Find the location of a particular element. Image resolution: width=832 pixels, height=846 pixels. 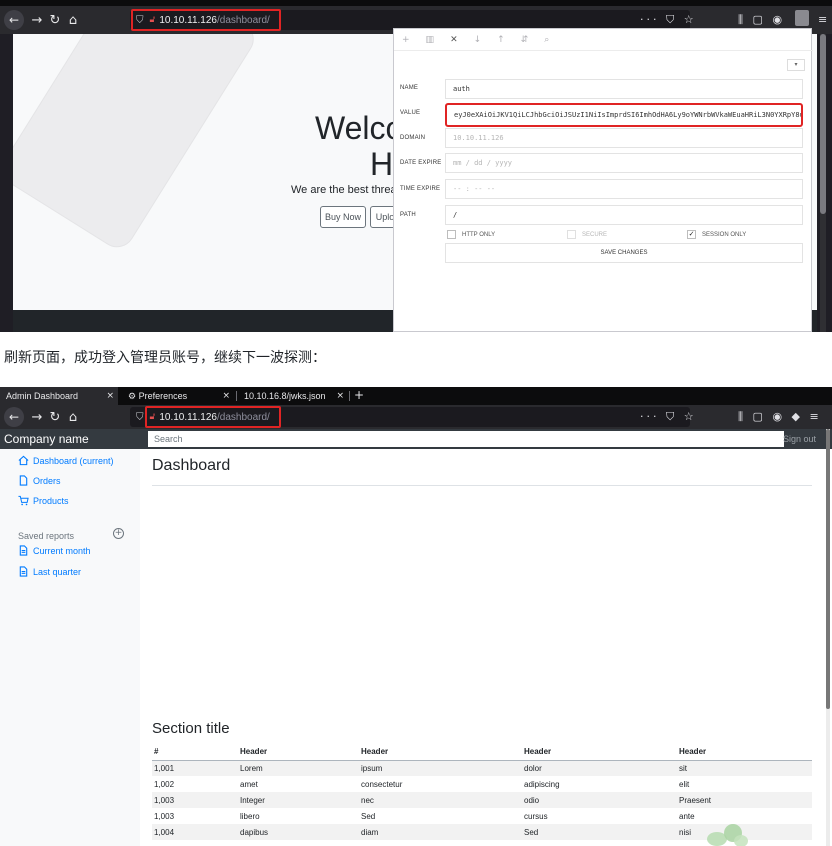

plus-icon: + is located at coordinates (406, 40).